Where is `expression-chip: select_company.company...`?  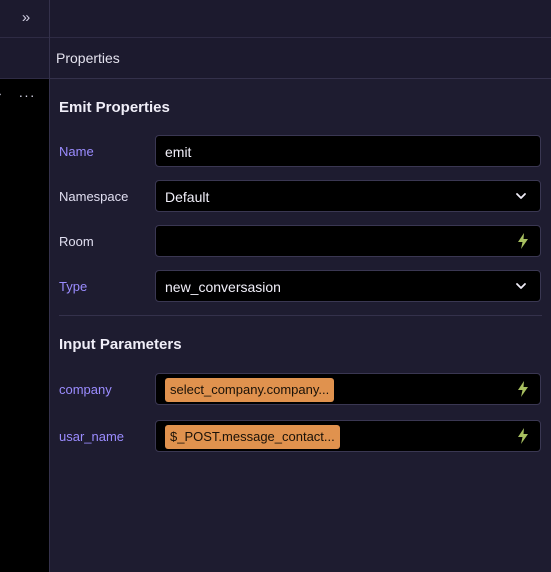 expression-chip: select_company.company... is located at coordinates (250, 390).